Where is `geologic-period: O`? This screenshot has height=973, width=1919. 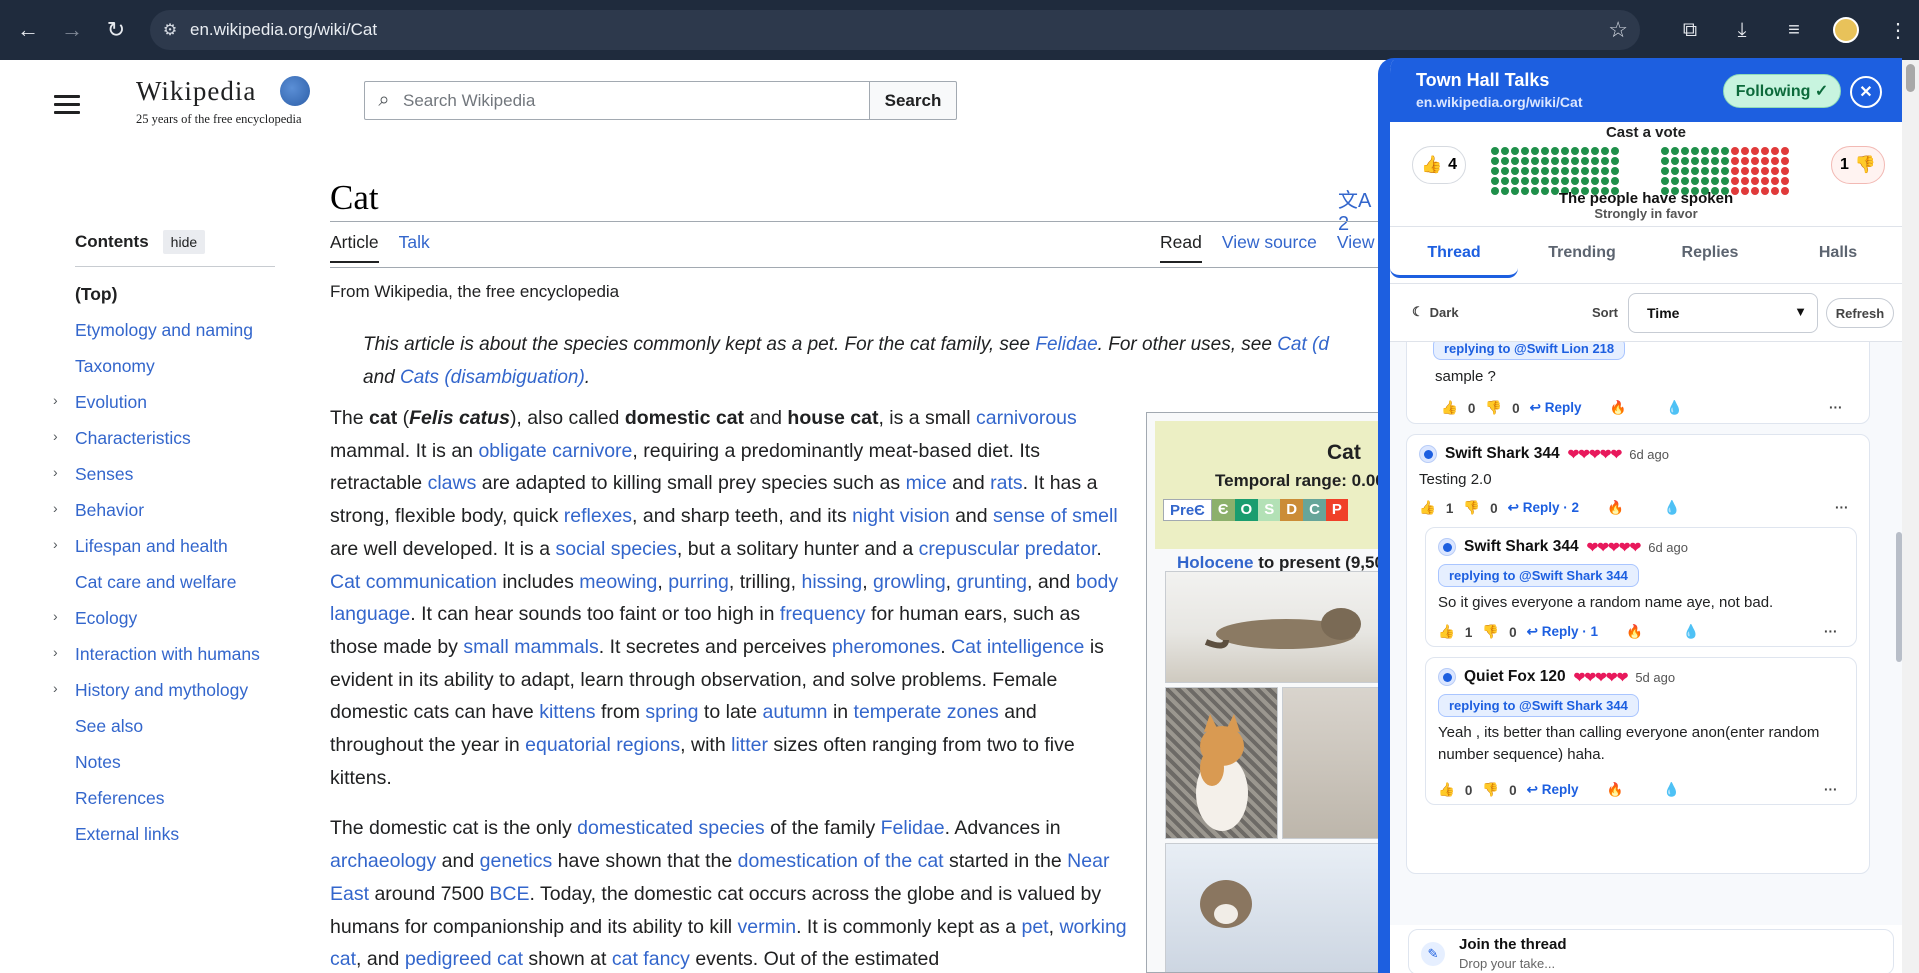 geologic-period: O is located at coordinates (1246, 510).